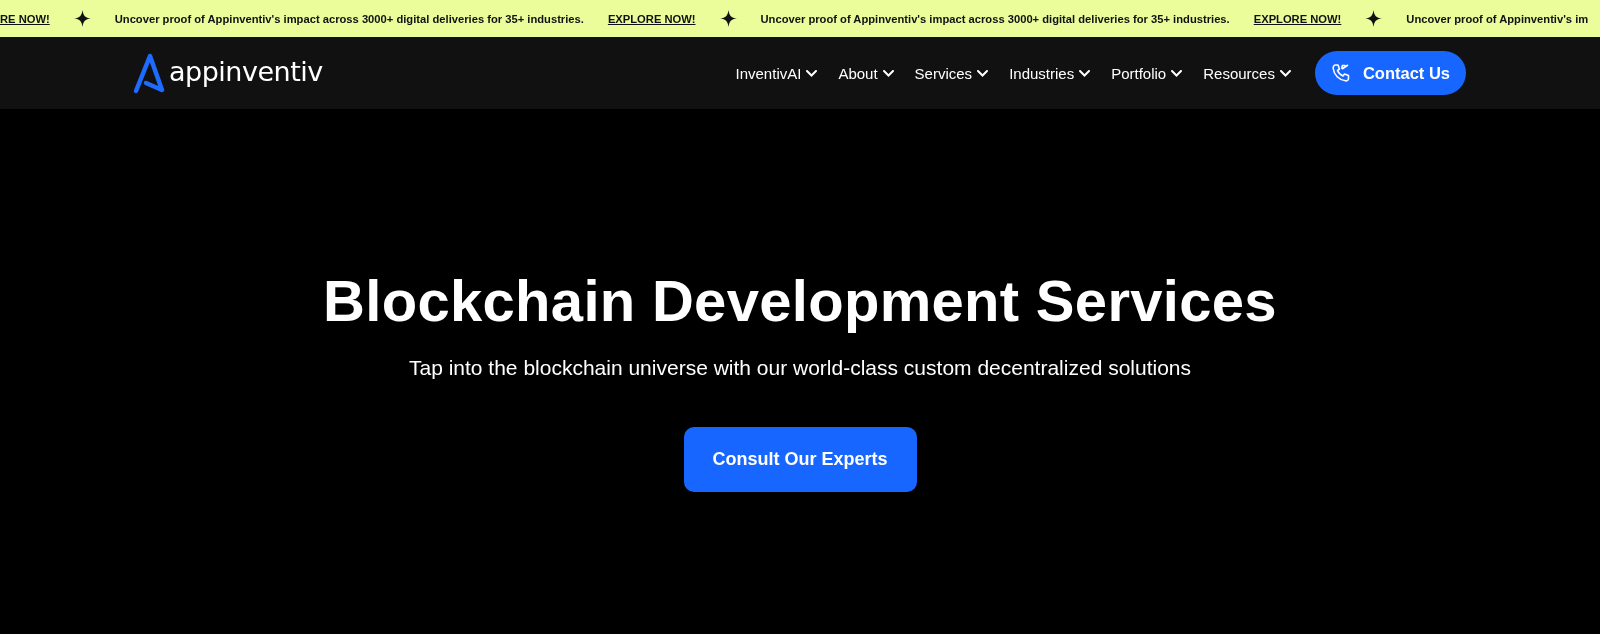  Describe the element at coordinates (1247, 73) in the screenshot. I see `nav-menu-item: Resources` at that location.